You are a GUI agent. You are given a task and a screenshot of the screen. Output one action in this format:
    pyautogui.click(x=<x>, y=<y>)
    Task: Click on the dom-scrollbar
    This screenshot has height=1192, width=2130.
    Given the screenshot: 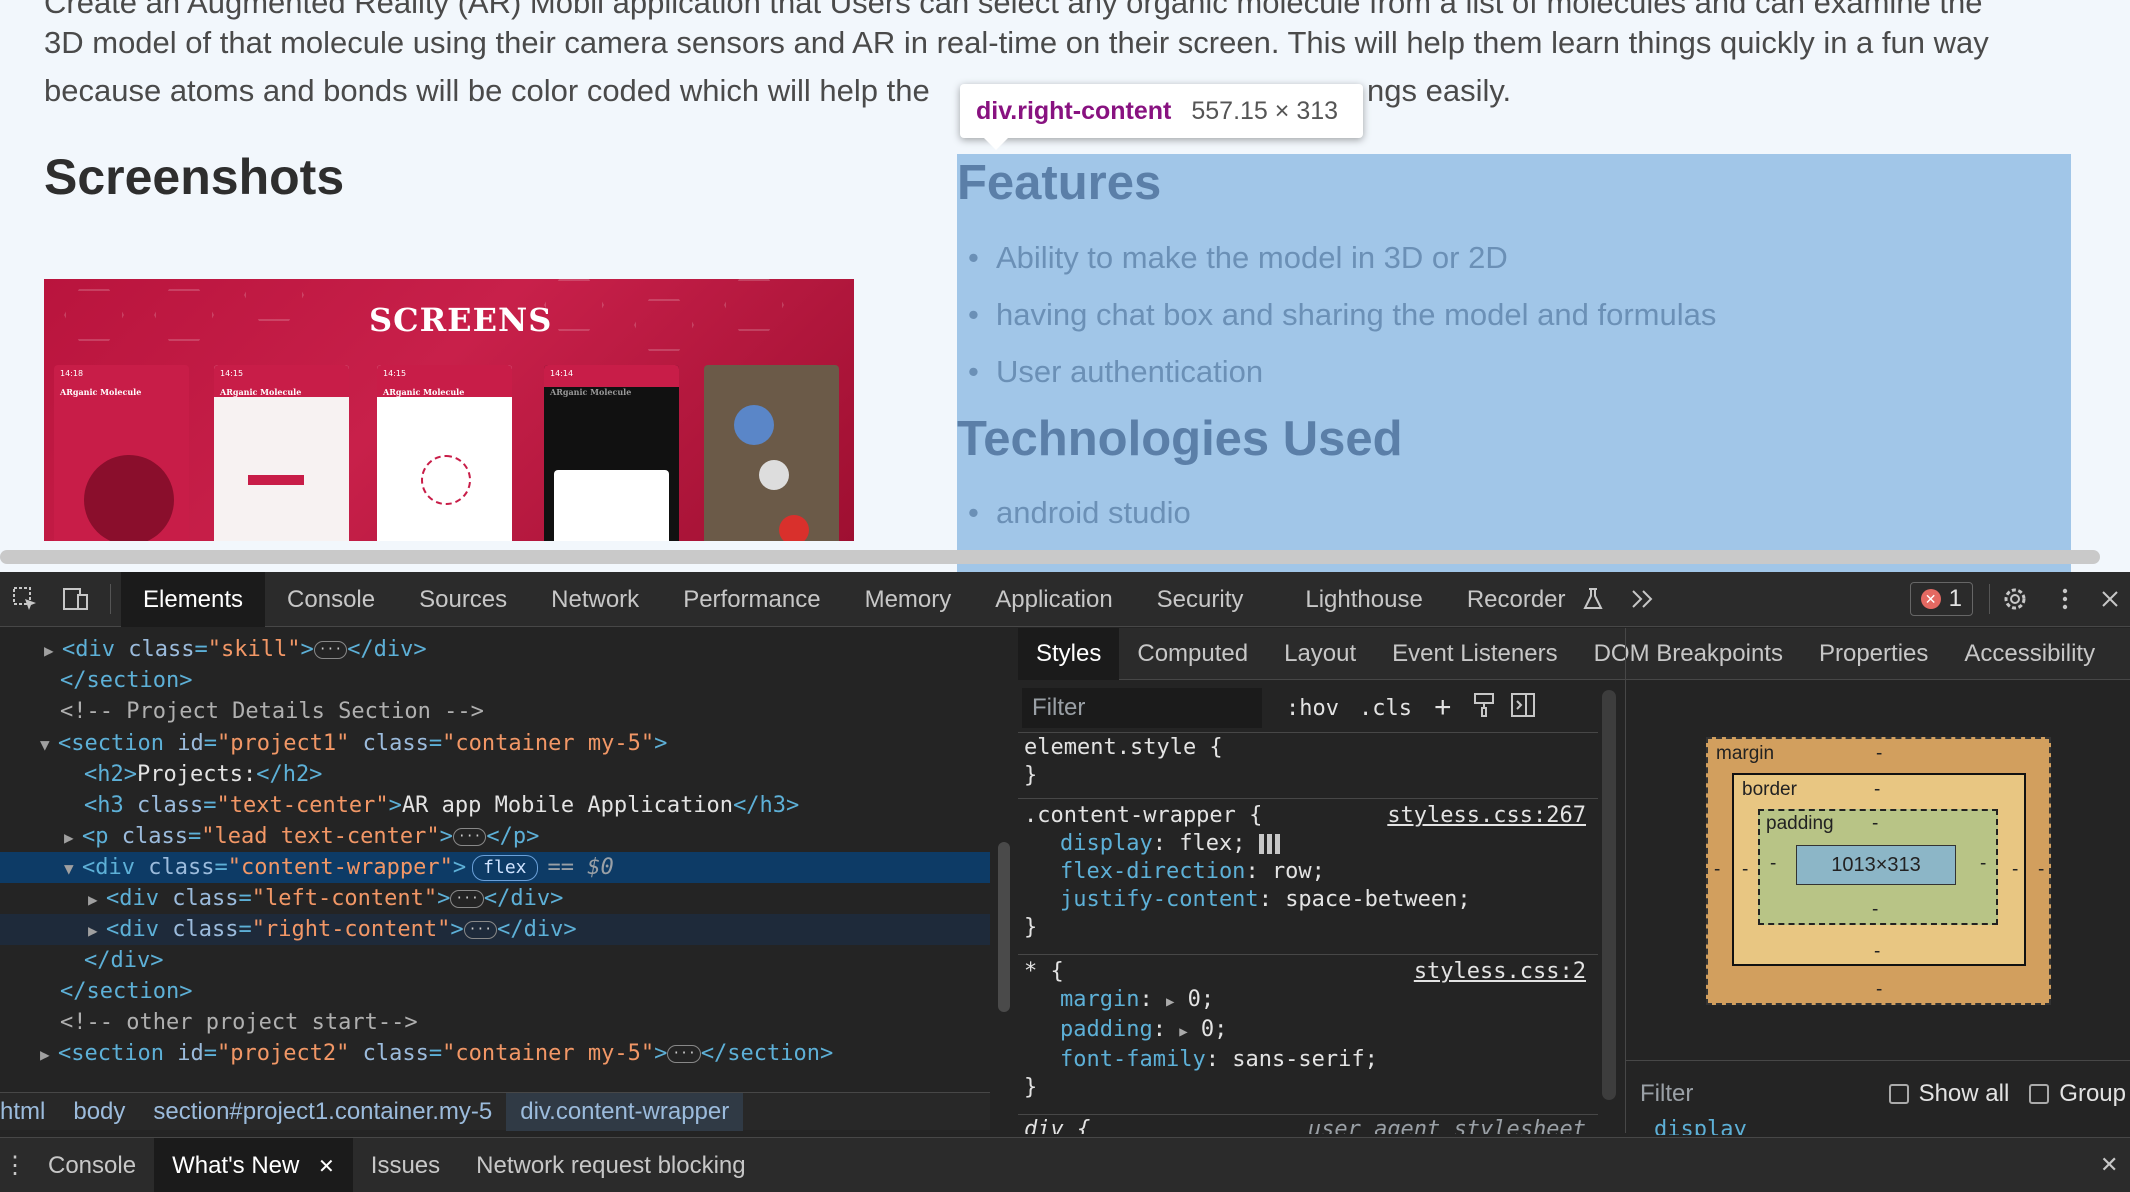 What is the action you would take?
    pyautogui.click(x=1004, y=927)
    